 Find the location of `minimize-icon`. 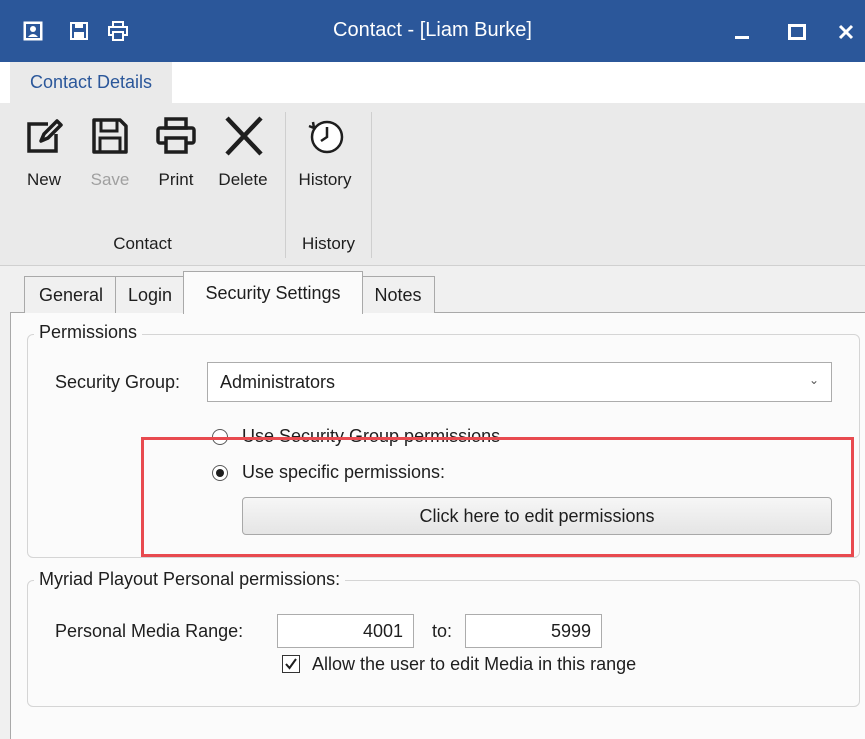

minimize-icon is located at coordinates (742, 37).